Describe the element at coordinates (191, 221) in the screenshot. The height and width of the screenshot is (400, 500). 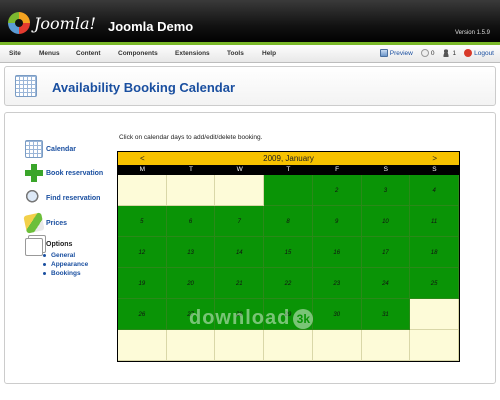
I see `calendar-day-cell: 6` at that location.